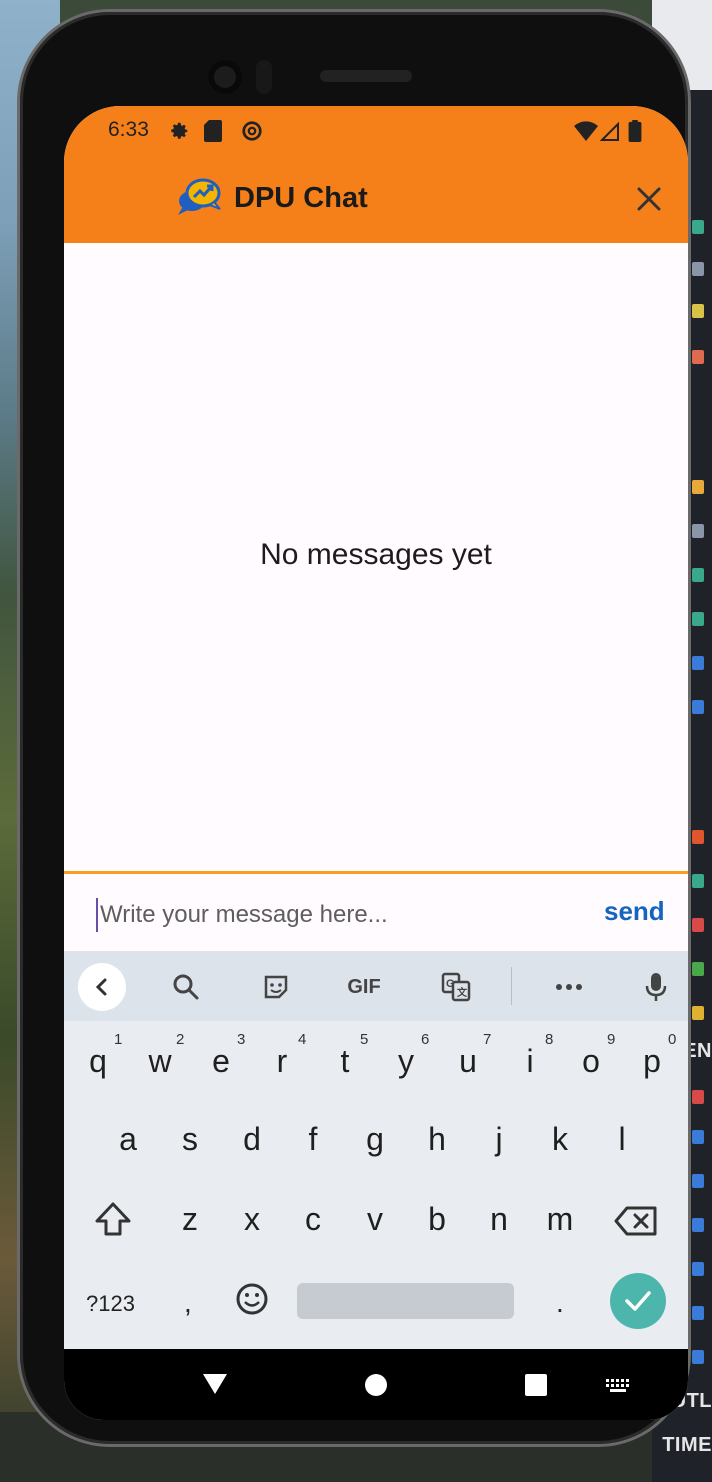  Describe the element at coordinates (636, 1221) in the screenshot. I see `backspace-icon` at that location.